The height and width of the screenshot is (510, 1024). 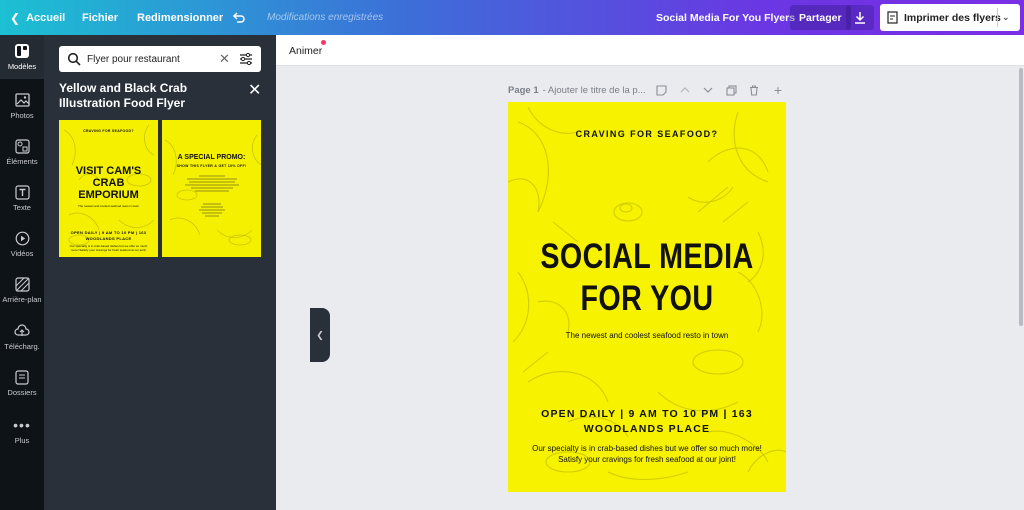 What do you see at coordinates (725, 17) in the screenshot?
I see `design-title: Social Media For You Flyers` at bounding box center [725, 17].